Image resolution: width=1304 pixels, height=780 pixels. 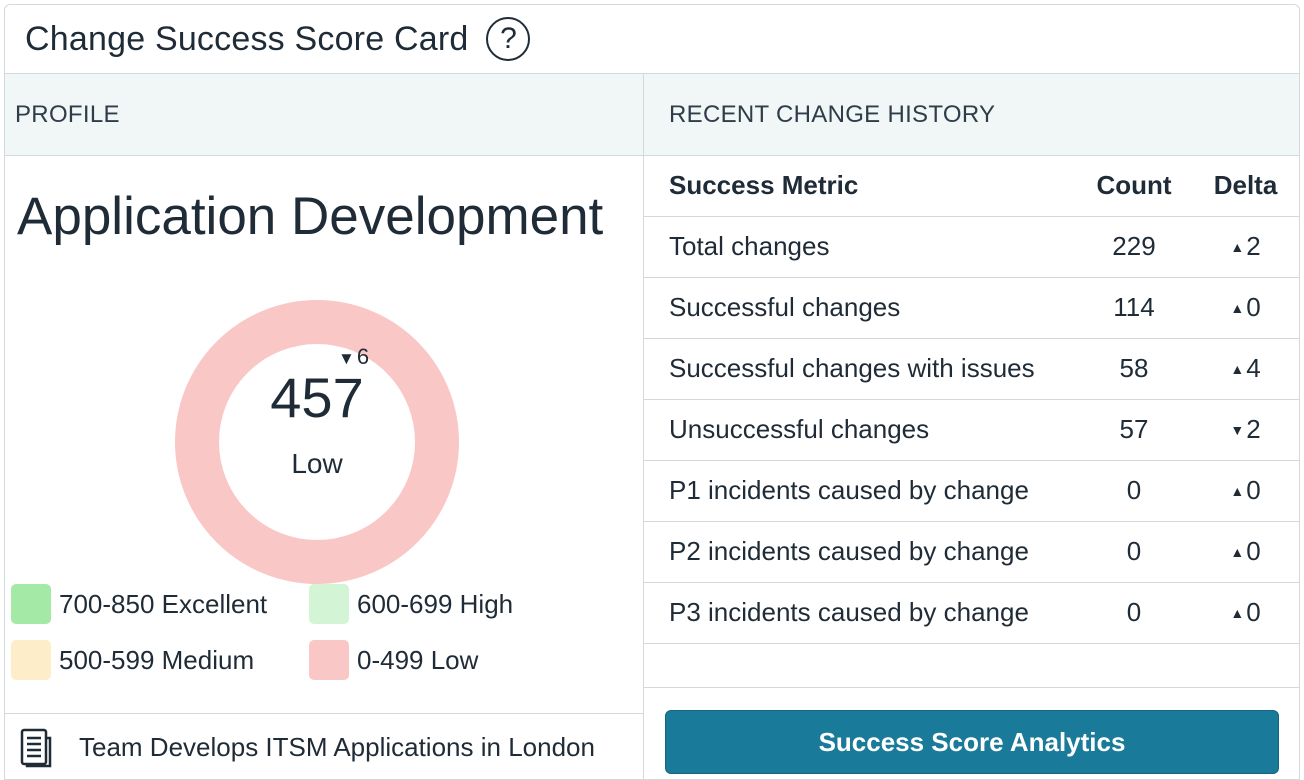 What do you see at coordinates (859, 369) in the screenshot?
I see `metric-name: Successful changes with issues` at bounding box center [859, 369].